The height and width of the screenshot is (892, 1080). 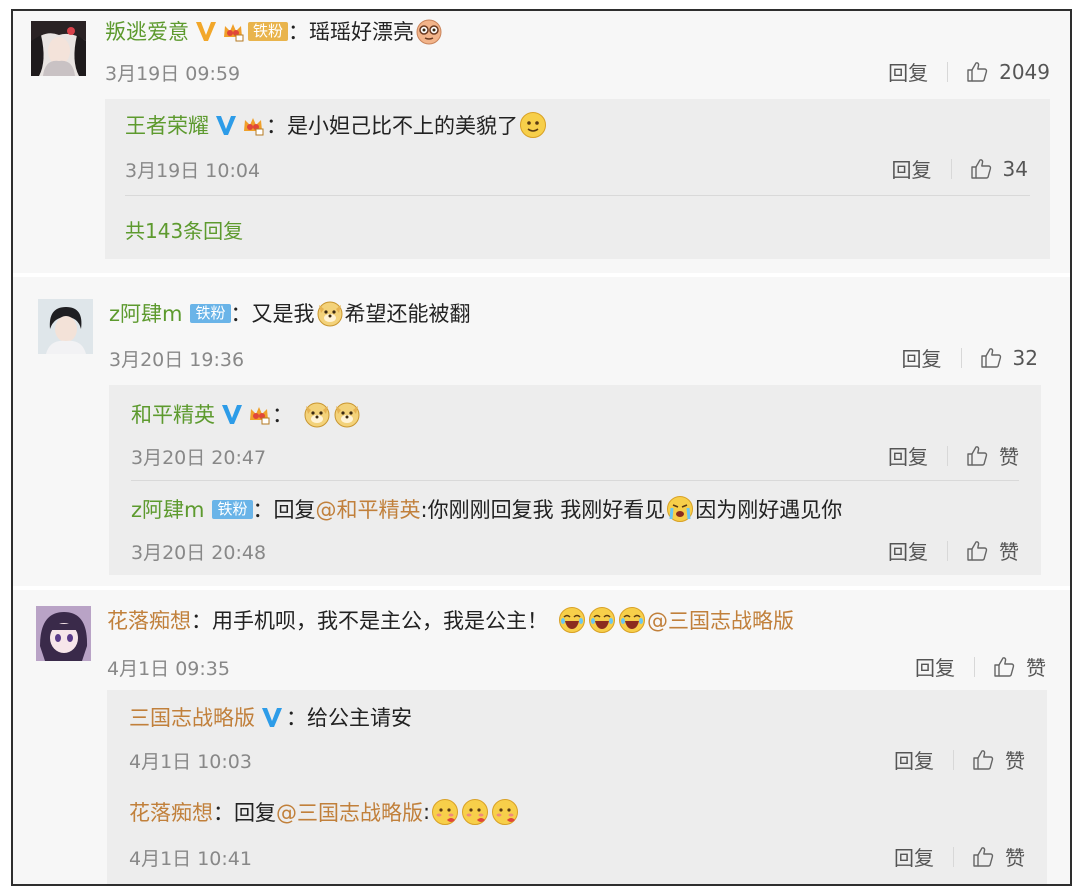 I want to click on reply-line: 三国志战略版 ： 给公主请安, so click(x=270, y=717).